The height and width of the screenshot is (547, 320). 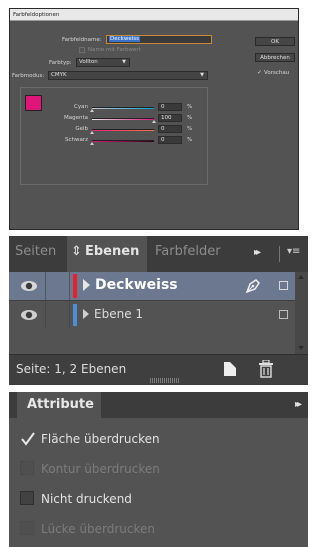 I want to click on tab-ebenen: Ebenen, so click(x=112, y=251).